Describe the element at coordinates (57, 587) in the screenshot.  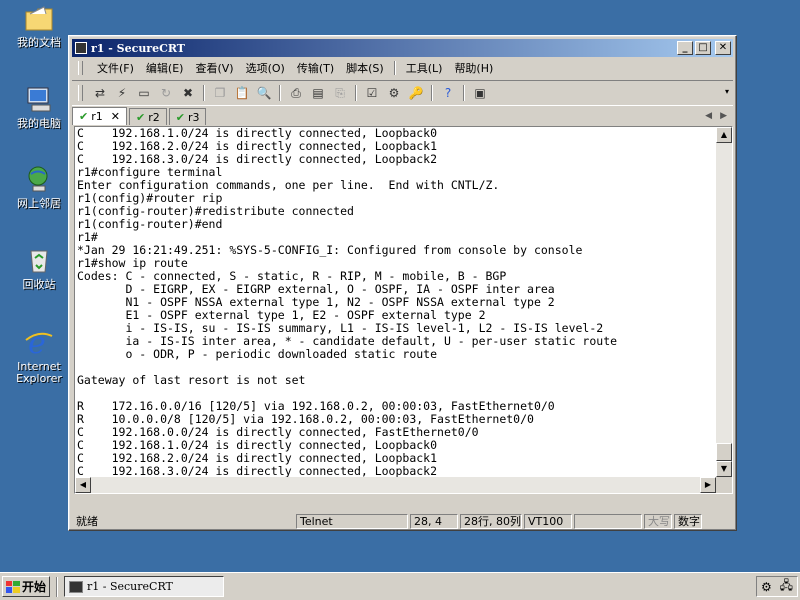
I see `taskbar-separator` at that location.